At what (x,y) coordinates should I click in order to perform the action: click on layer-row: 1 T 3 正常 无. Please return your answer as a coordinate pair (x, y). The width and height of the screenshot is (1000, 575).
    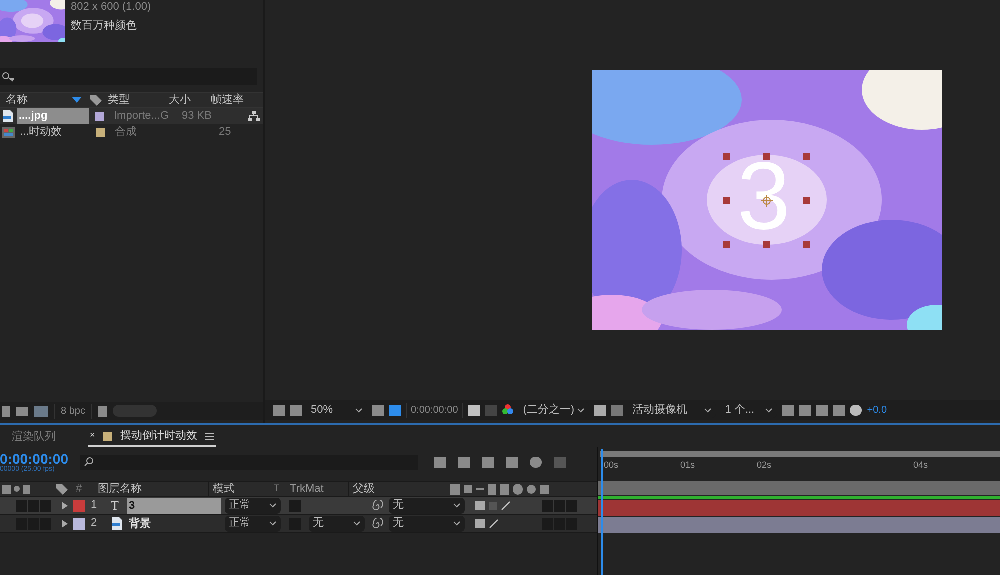
    Looking at the image, I should click on (298, 506).